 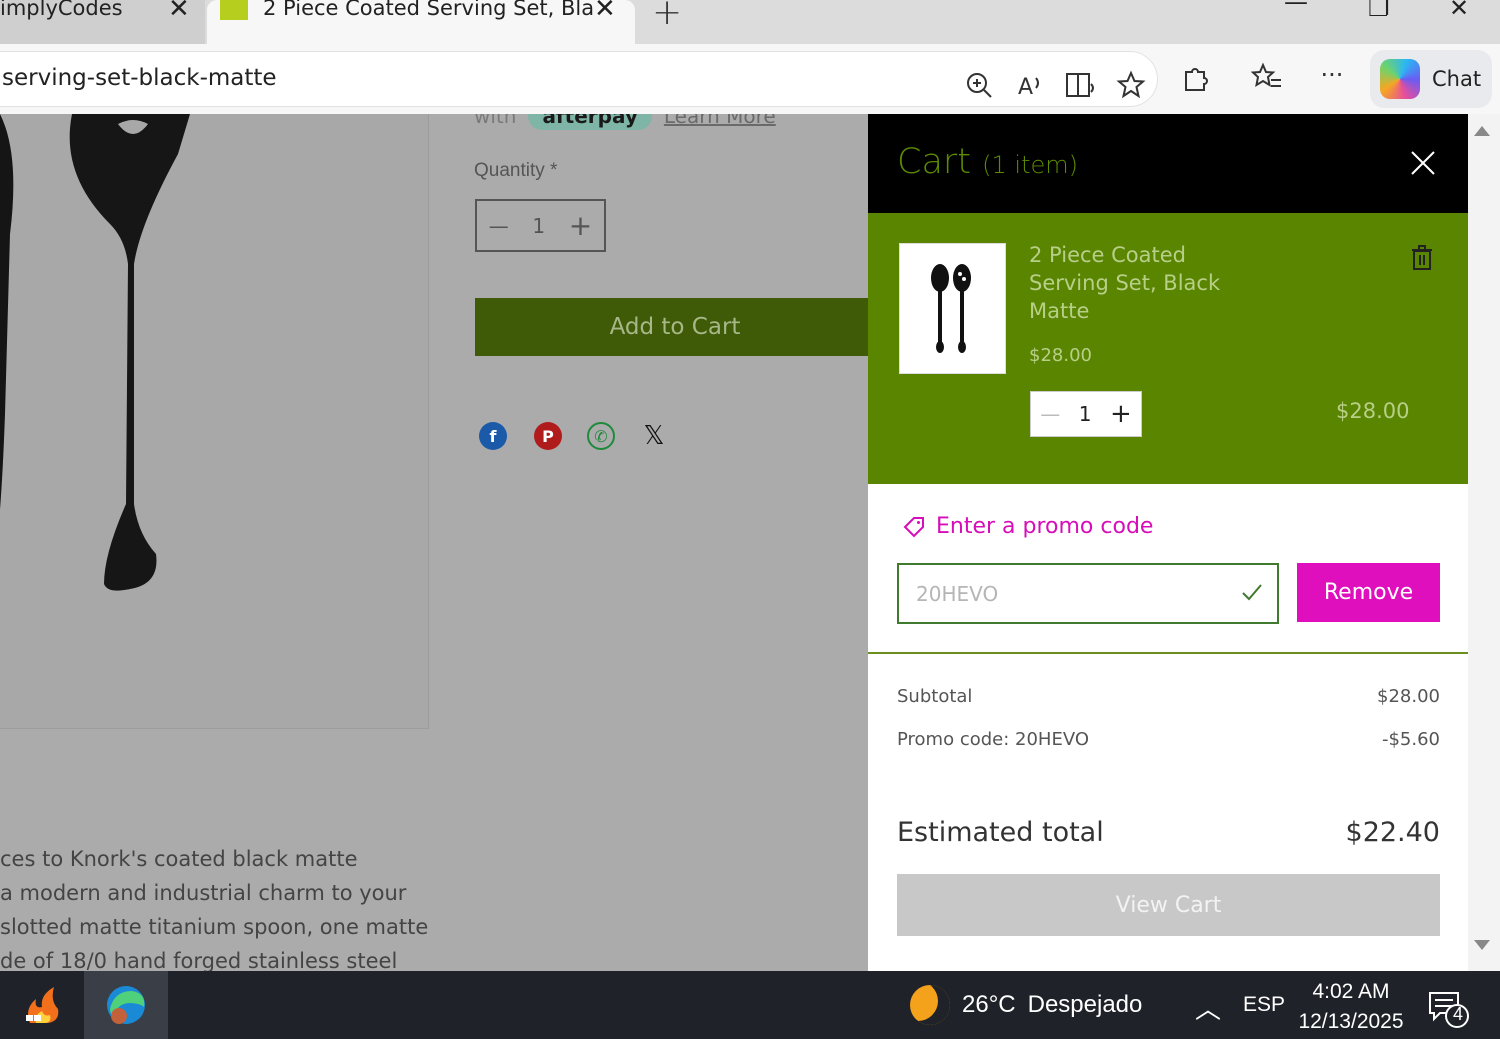 I want to click on language-indicator: ESP, so click(x=1264, y=1005).